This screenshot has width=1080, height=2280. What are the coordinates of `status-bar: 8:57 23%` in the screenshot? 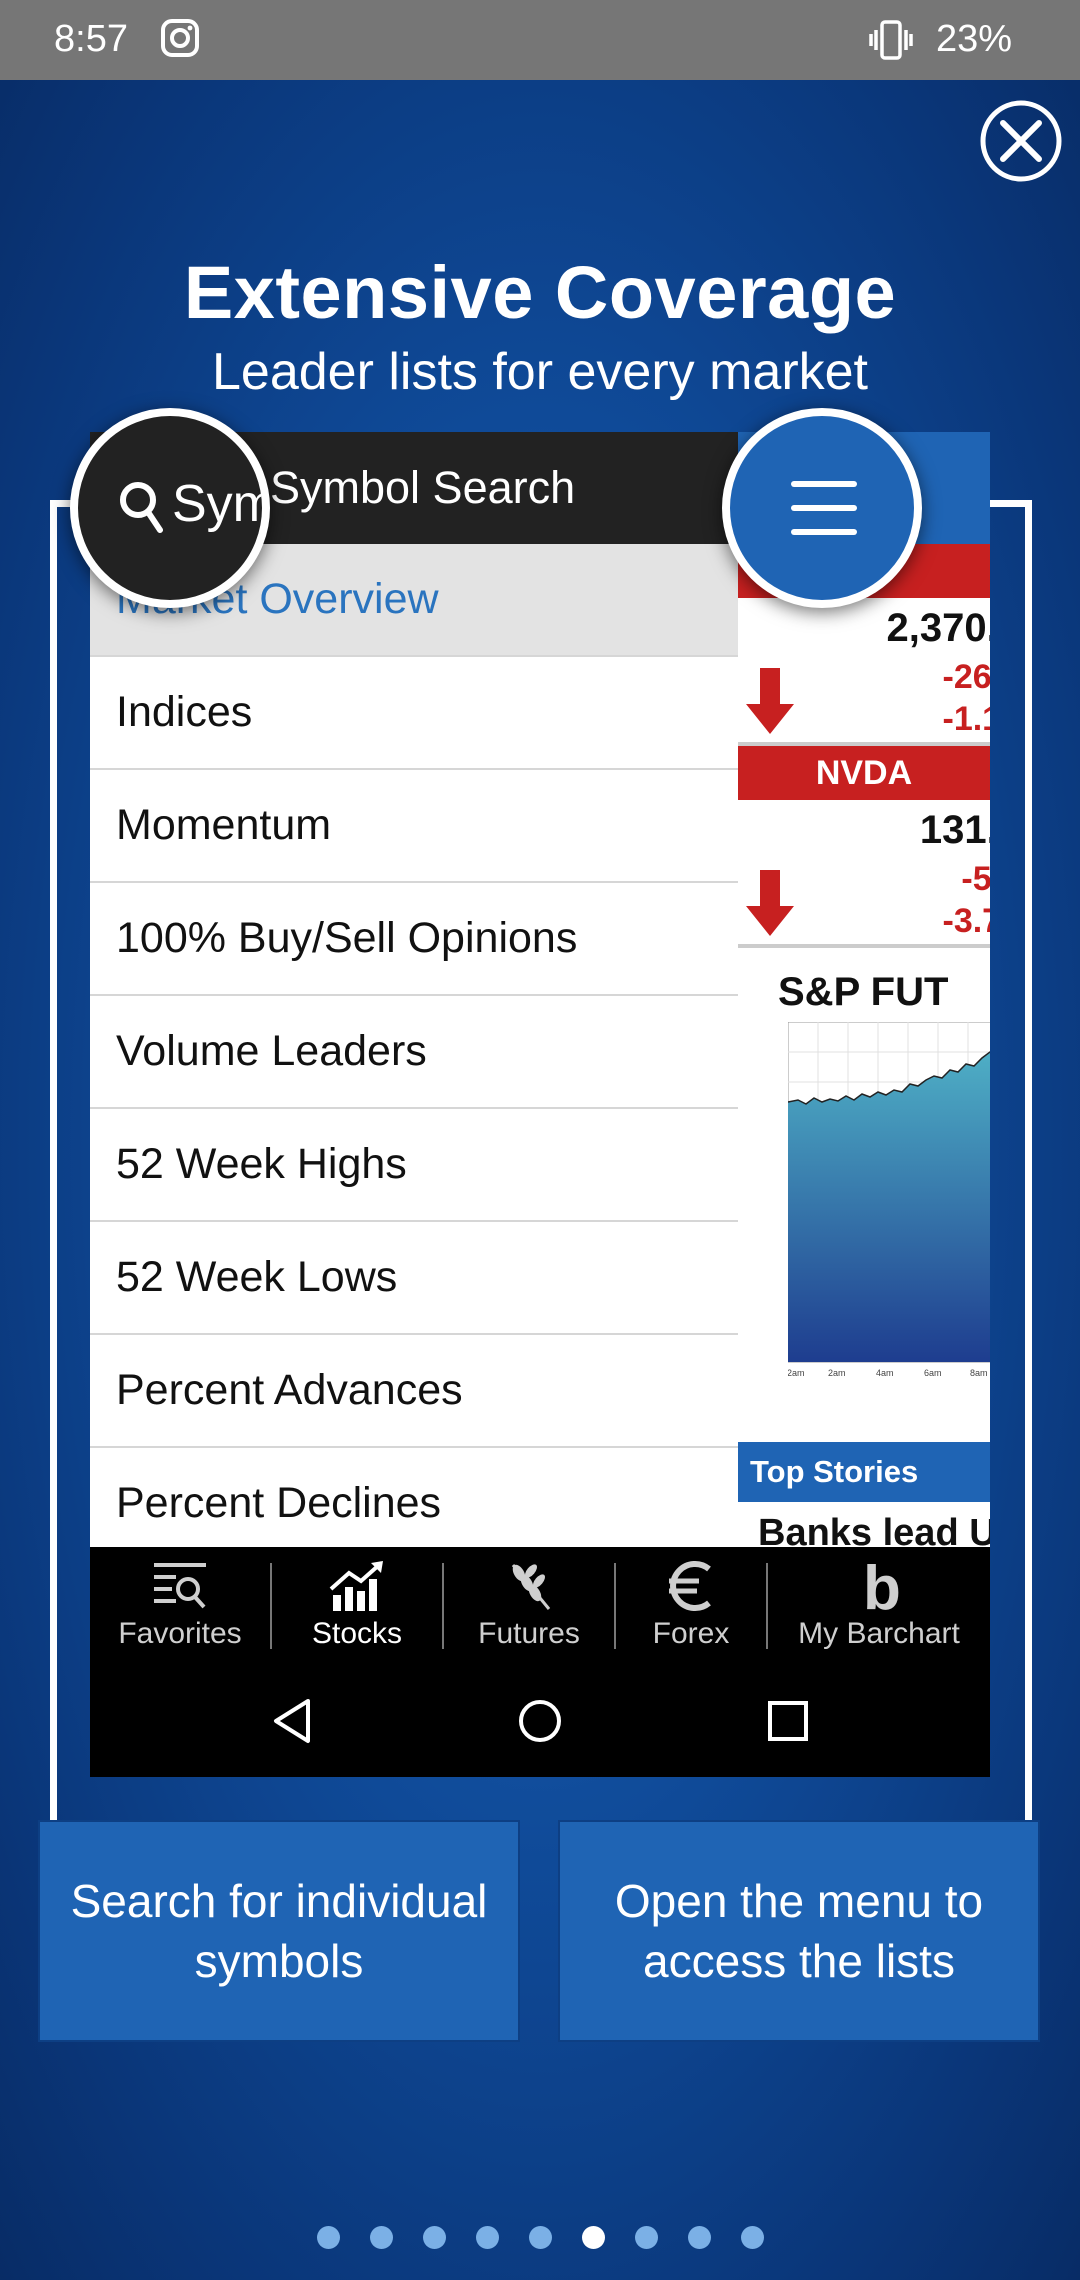 It's located at (540, 40).